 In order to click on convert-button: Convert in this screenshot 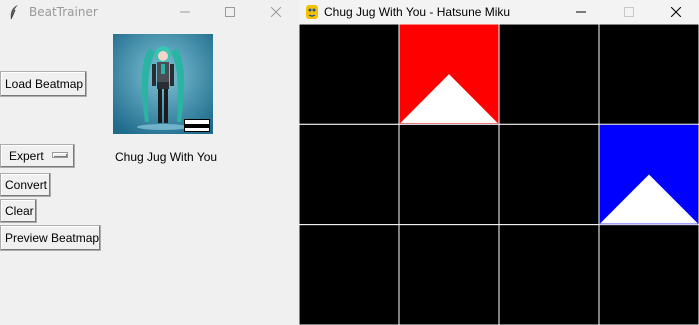, I will do `click(25, 185)`.